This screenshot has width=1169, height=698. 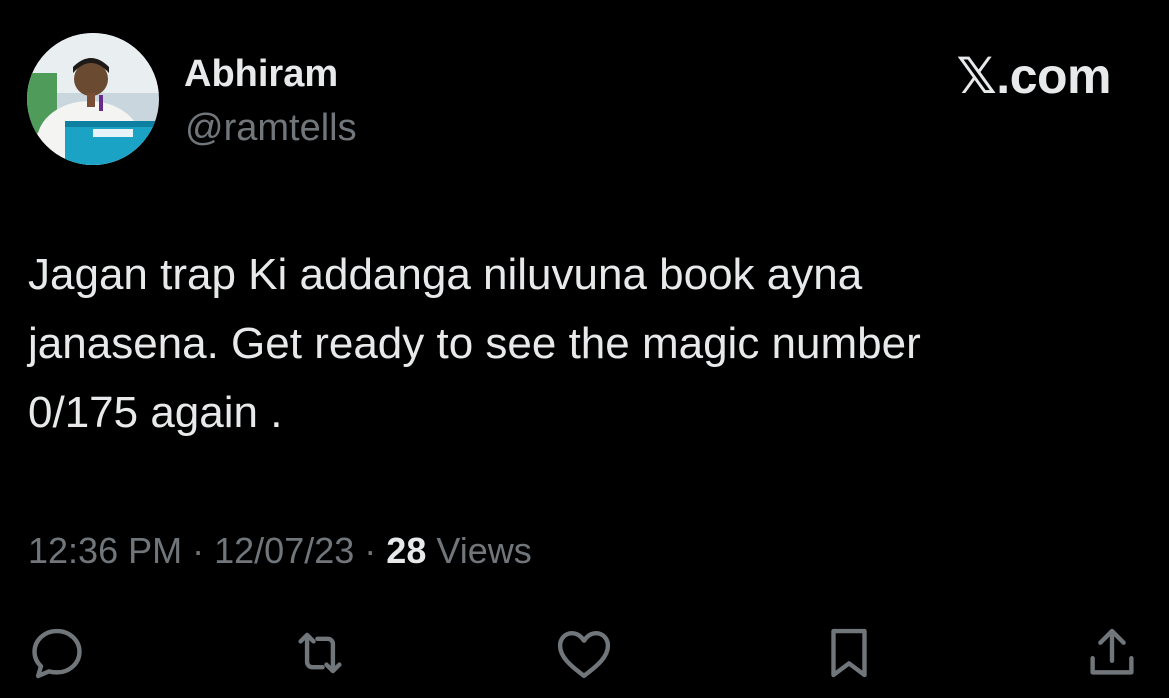 I want to click on bookmark-icon, so click(x=849, y=653).